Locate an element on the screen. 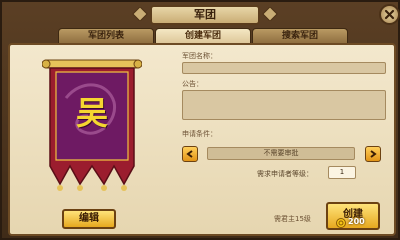 This screenshot has width=400, height=240. gold-coin-icon is located at coordinates (341, 223).